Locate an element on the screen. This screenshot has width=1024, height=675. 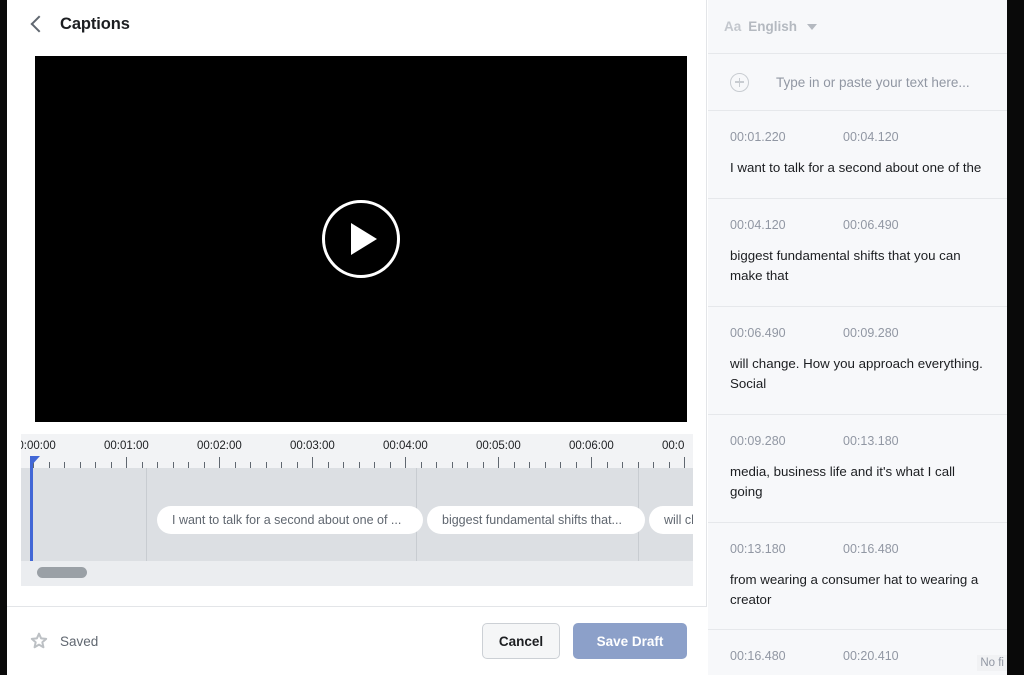
plus-circle-icon is located at coordinates (739, 82).